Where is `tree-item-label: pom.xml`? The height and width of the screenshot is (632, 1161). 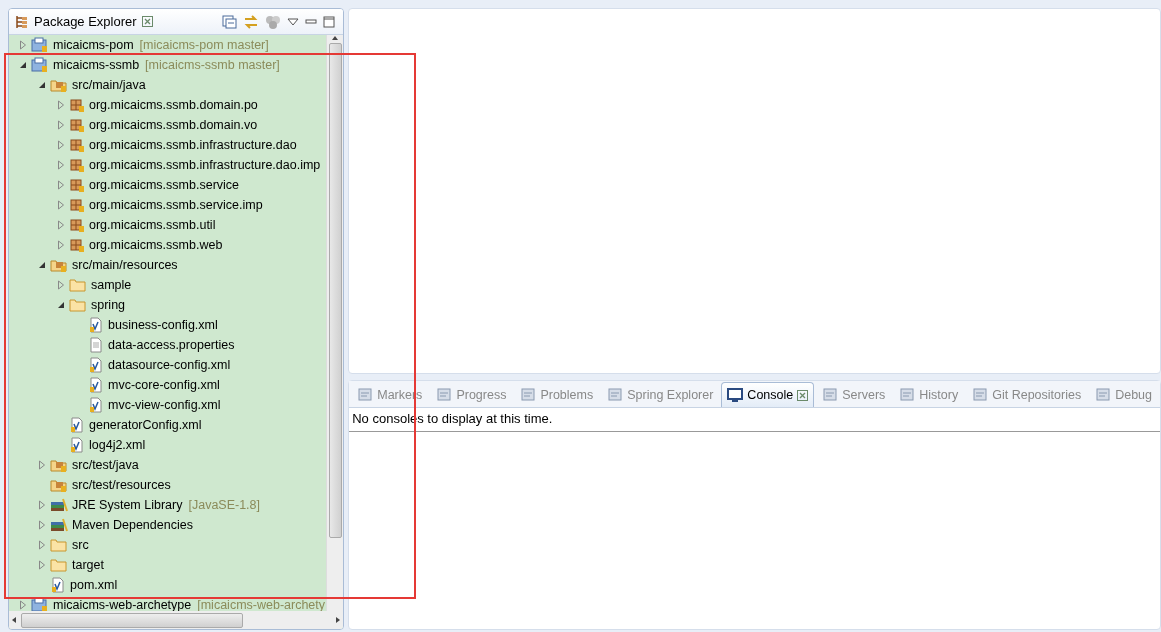
tree-item-label: pom.xml is located at coordinates (94, 585).